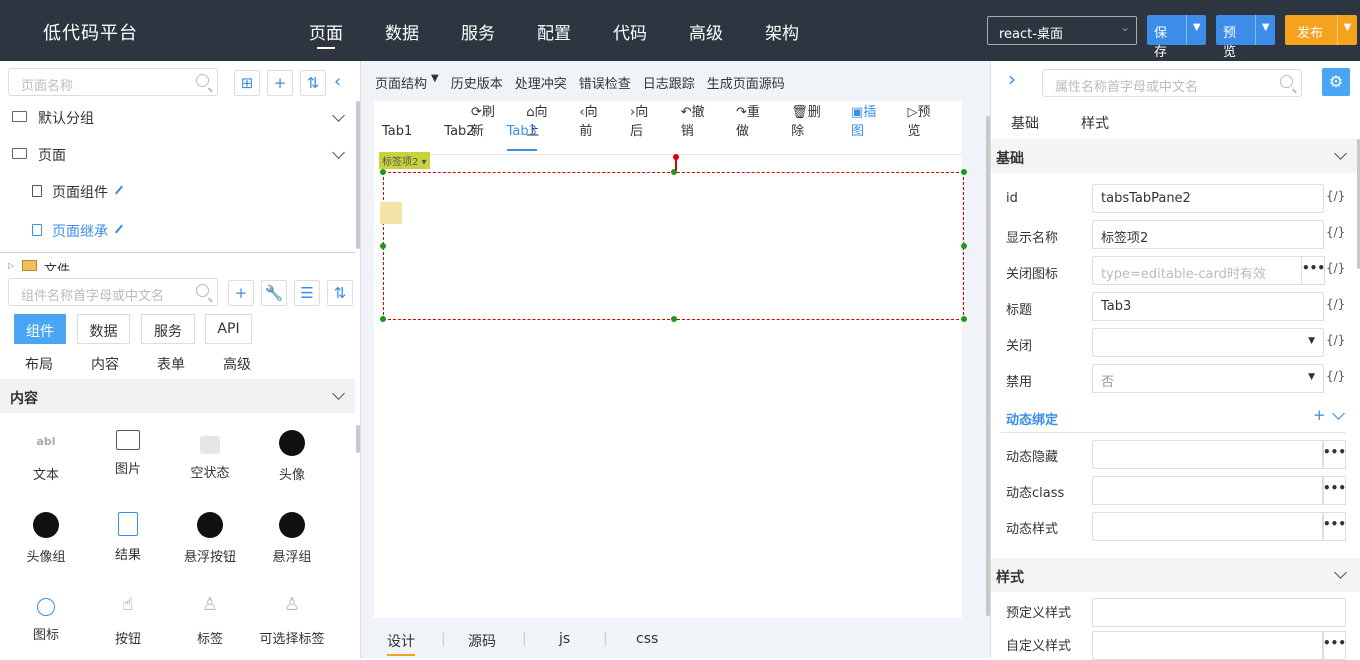 This screenshot has height=660, width=1360. I want to click on prop-close-icon-input: type=editable-card时有效, so click(1197, 270).